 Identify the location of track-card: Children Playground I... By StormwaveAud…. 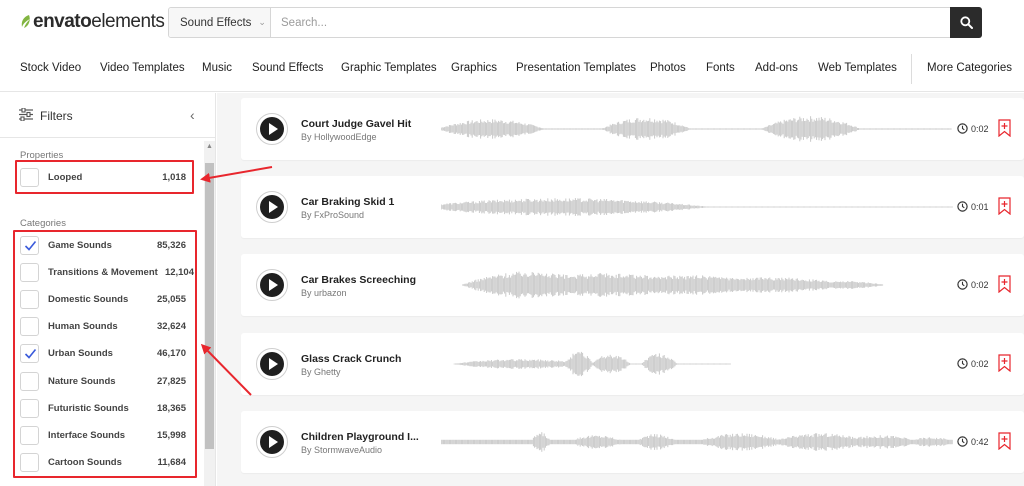
(632, 442).